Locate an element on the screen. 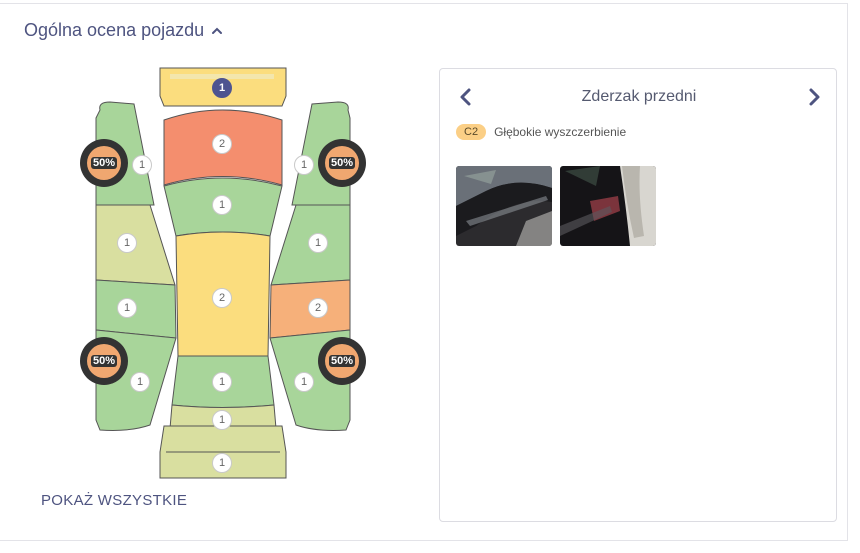  damage-part-title: Zderzak przedni is located at coordinates (639, 96).